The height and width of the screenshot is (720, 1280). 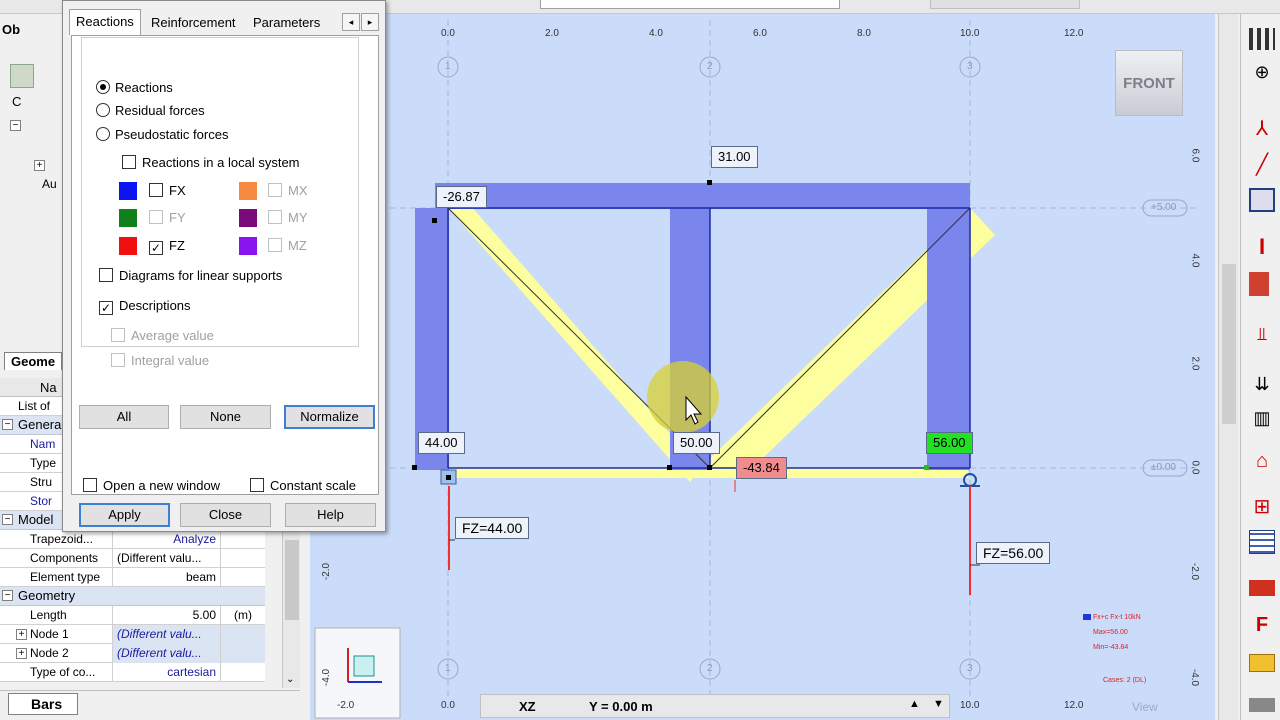 I want to click on mz-color-swatch, so click(x=248, y=246).